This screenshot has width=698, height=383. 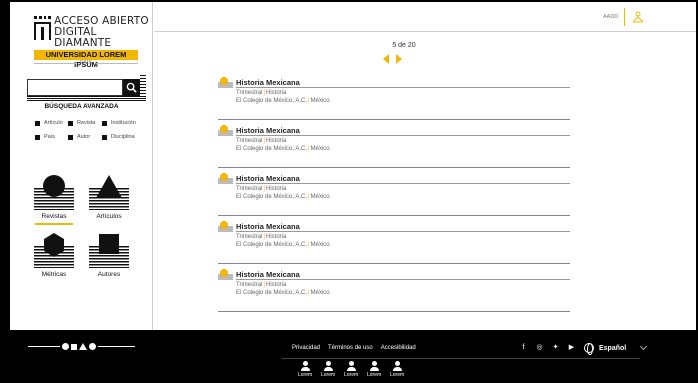 I want to click on category-articulos: Artículos, so click(x=109, y=196).